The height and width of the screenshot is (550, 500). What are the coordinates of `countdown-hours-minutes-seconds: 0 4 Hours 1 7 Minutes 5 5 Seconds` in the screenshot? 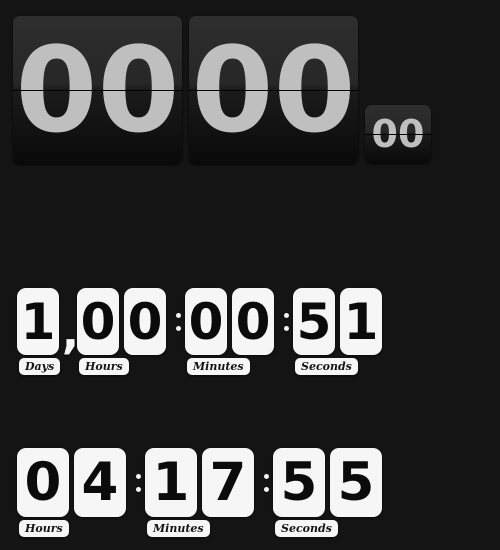 It's located at (202, 492).